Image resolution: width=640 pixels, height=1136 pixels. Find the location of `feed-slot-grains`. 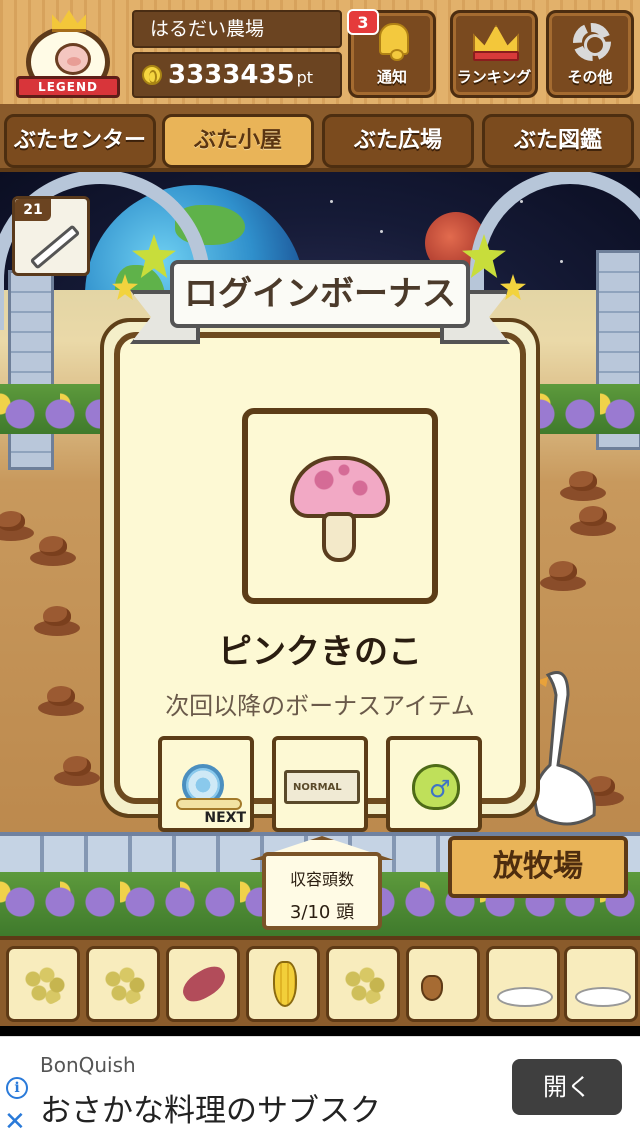

feed-slot-grains is located at coordinates (123, 984).